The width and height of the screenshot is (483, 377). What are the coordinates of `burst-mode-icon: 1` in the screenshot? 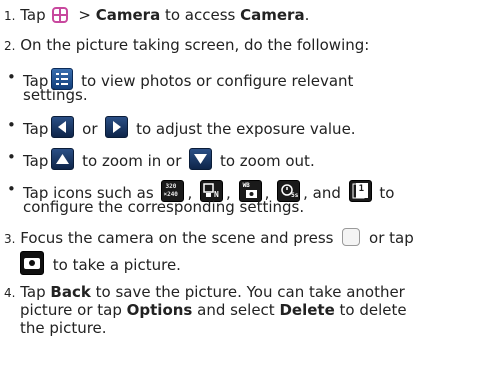 It's located at (360, 191).